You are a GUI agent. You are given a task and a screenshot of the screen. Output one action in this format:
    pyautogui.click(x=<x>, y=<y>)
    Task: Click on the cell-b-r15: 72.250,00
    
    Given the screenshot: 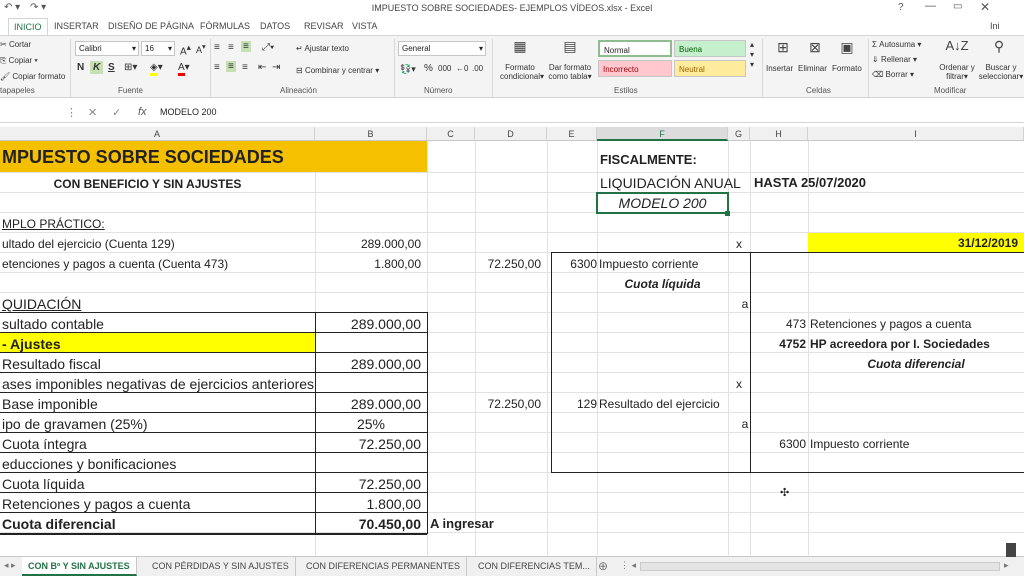 What is the action you would take?
    pyautogui.click(x=371, y=444)
    